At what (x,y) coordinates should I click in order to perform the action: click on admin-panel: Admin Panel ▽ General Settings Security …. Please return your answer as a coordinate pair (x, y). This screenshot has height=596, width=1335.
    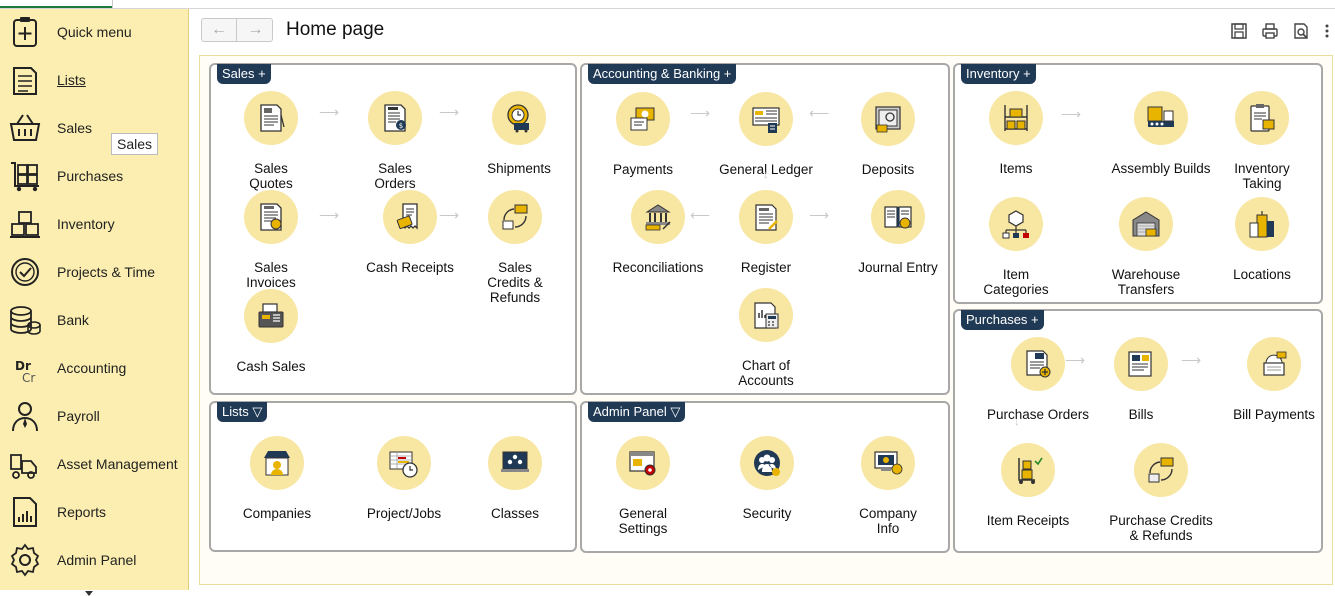
    Looking at the image, I should click on (765, 477).